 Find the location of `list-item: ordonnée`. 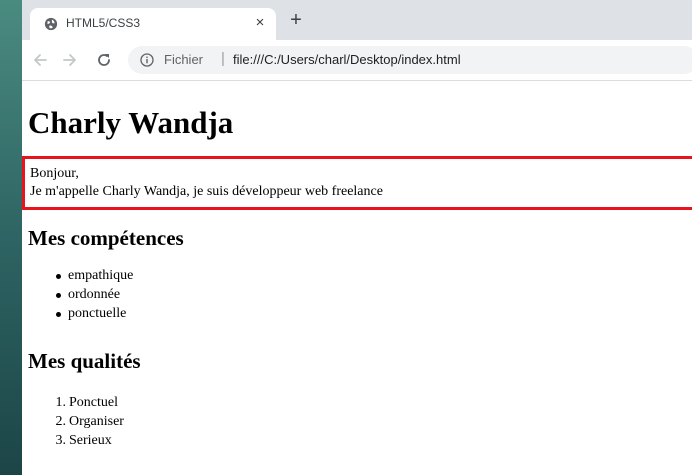

list-item: ordonnée is located at coordinates (94, 294).